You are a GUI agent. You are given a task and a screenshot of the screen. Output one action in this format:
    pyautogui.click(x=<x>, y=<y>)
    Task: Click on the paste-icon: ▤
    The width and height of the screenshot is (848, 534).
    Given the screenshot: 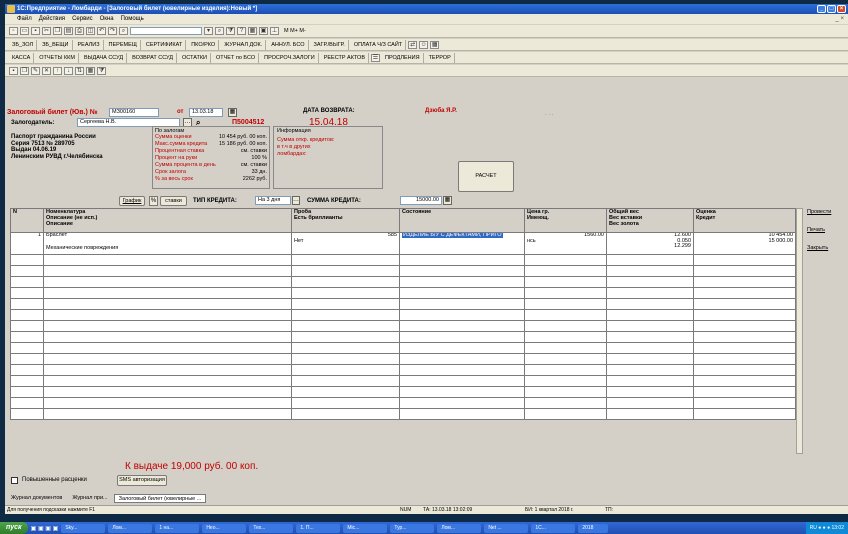 What is the action you would take?
    pyautogui.click(x=68, y=31)
    